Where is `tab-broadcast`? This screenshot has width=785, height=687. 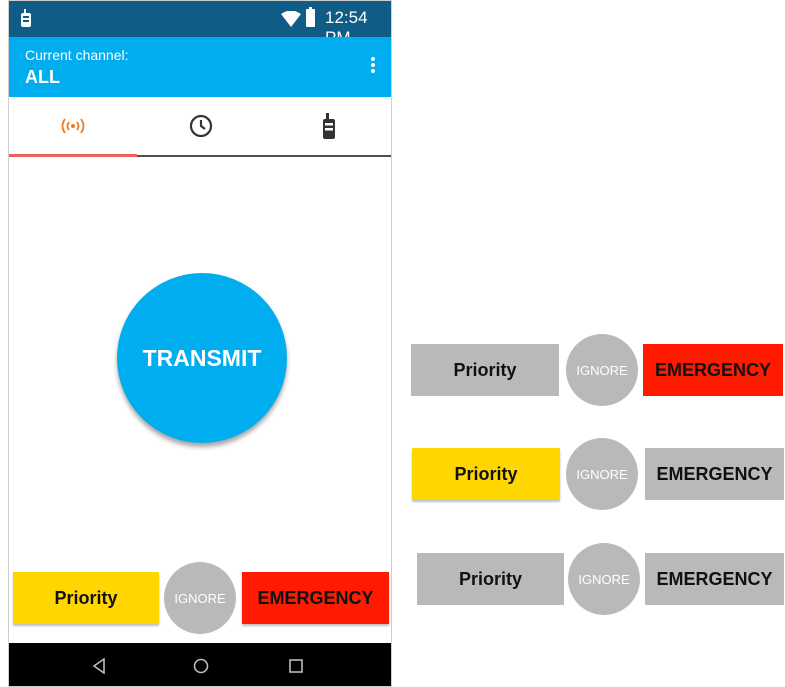 tab-broadcast is located at coordinates (73, 127).